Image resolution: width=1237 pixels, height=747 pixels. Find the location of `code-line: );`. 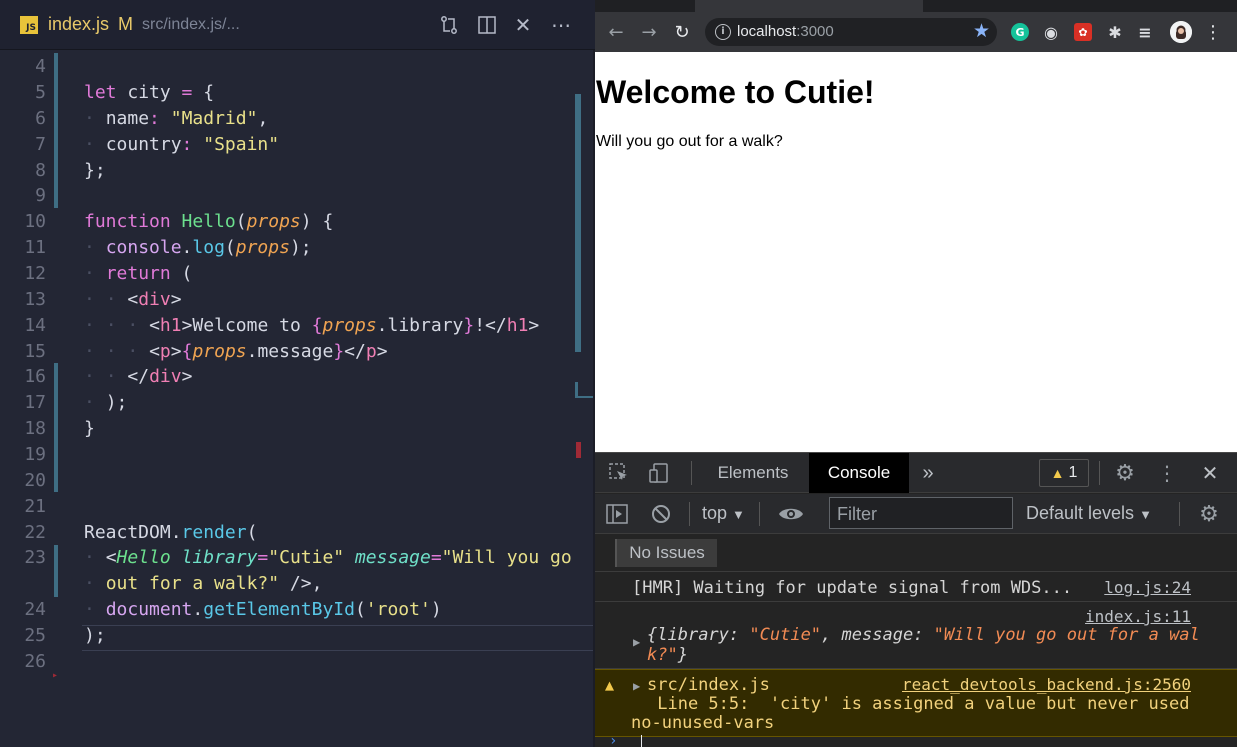

code-line: ); is located at coordinates (95, 635).